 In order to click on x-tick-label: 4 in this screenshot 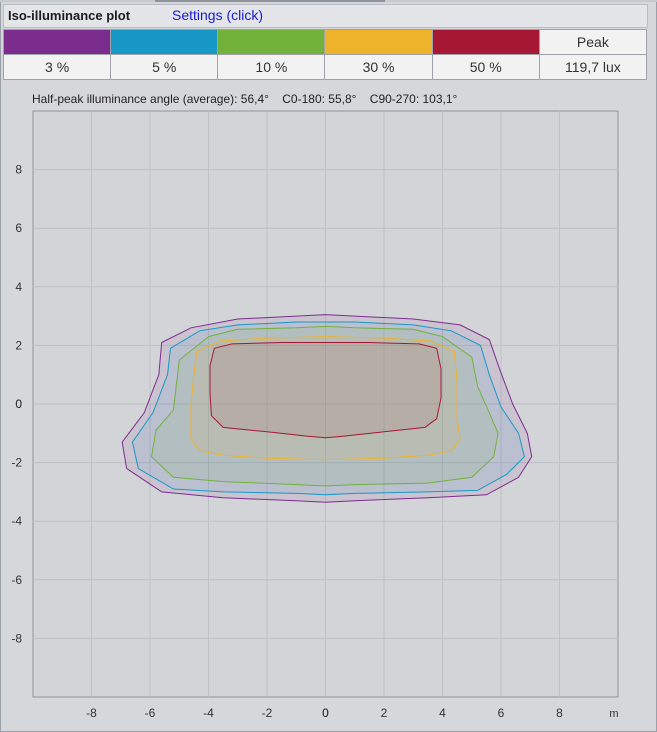, I will do `click(442, 713)`.